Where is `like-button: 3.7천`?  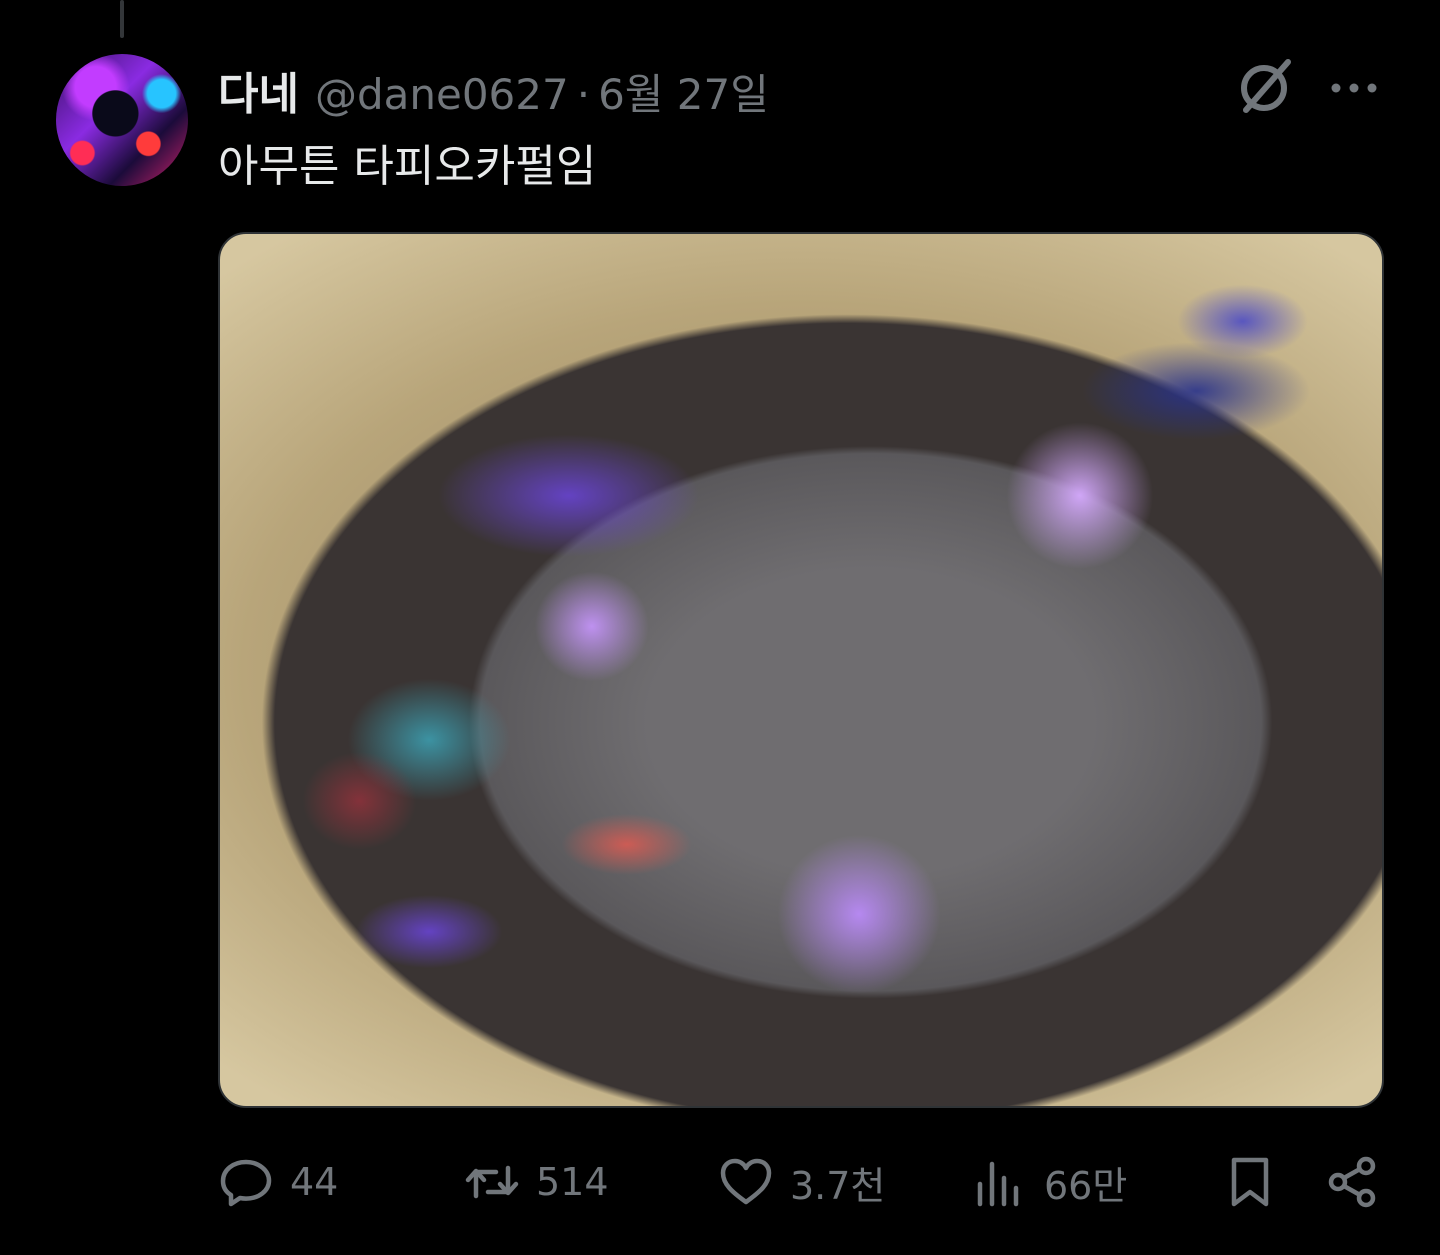
like-button: 3.7천 is located at coordinates (801, 1182).